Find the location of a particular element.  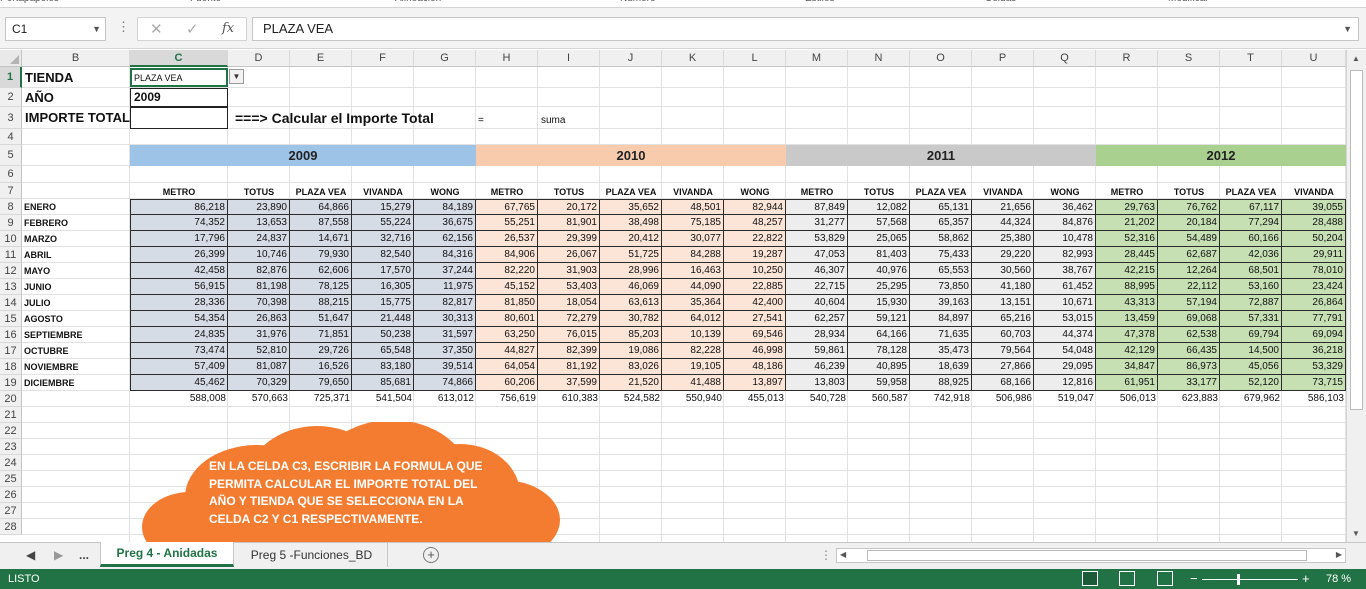

data-cell: 64,866 is located at coordinates (321, 207).